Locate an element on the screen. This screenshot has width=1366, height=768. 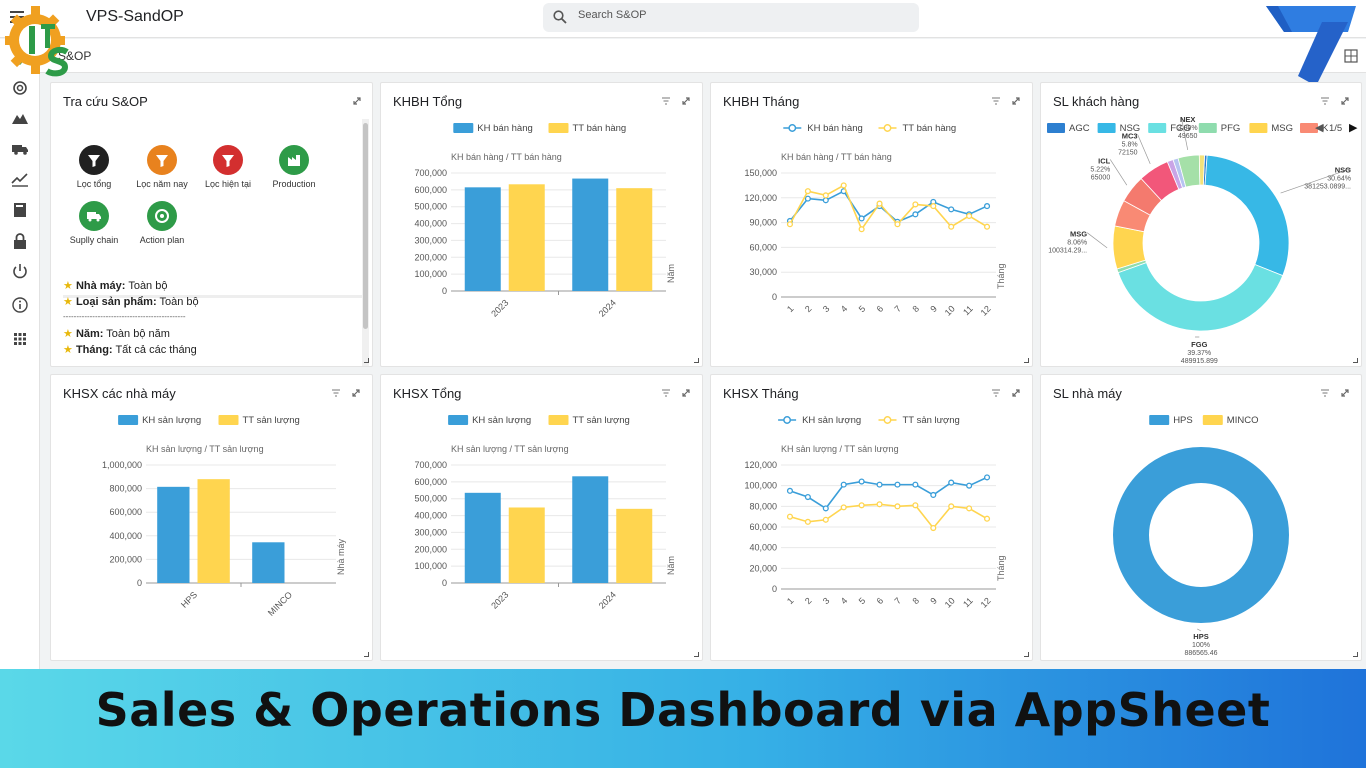
legend-label: PFG is located at coordinates (1231, 128).